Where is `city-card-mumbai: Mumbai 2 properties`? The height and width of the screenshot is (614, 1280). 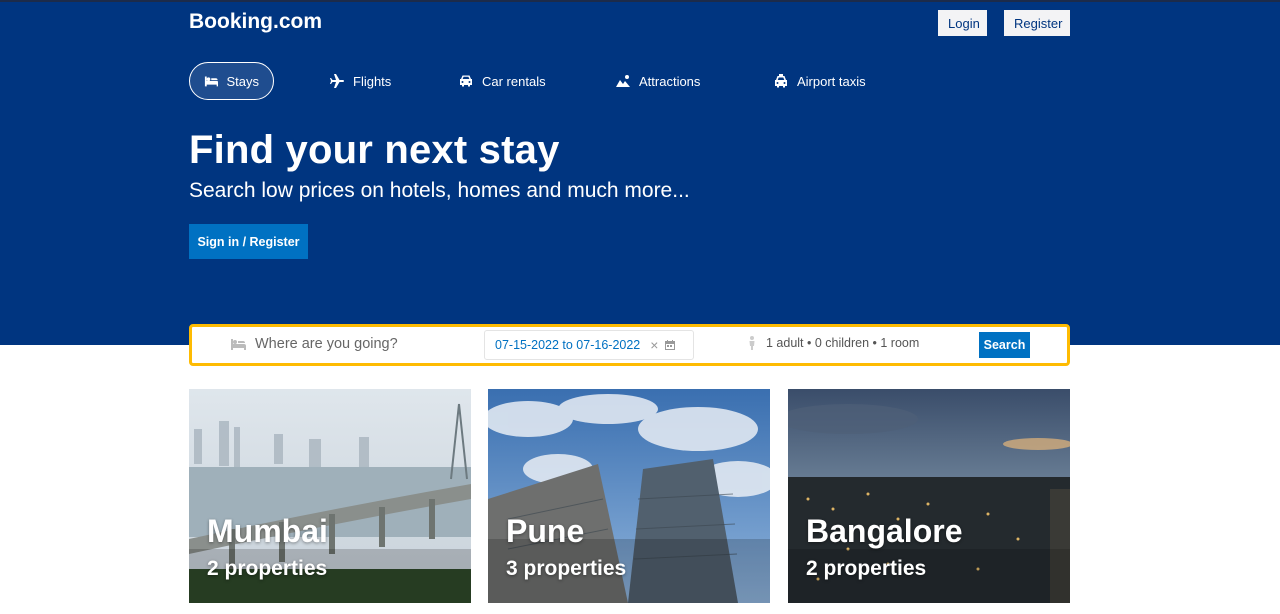 city-card-mumbai: Mumbai 2 properties is located at coordinates (330, 496).